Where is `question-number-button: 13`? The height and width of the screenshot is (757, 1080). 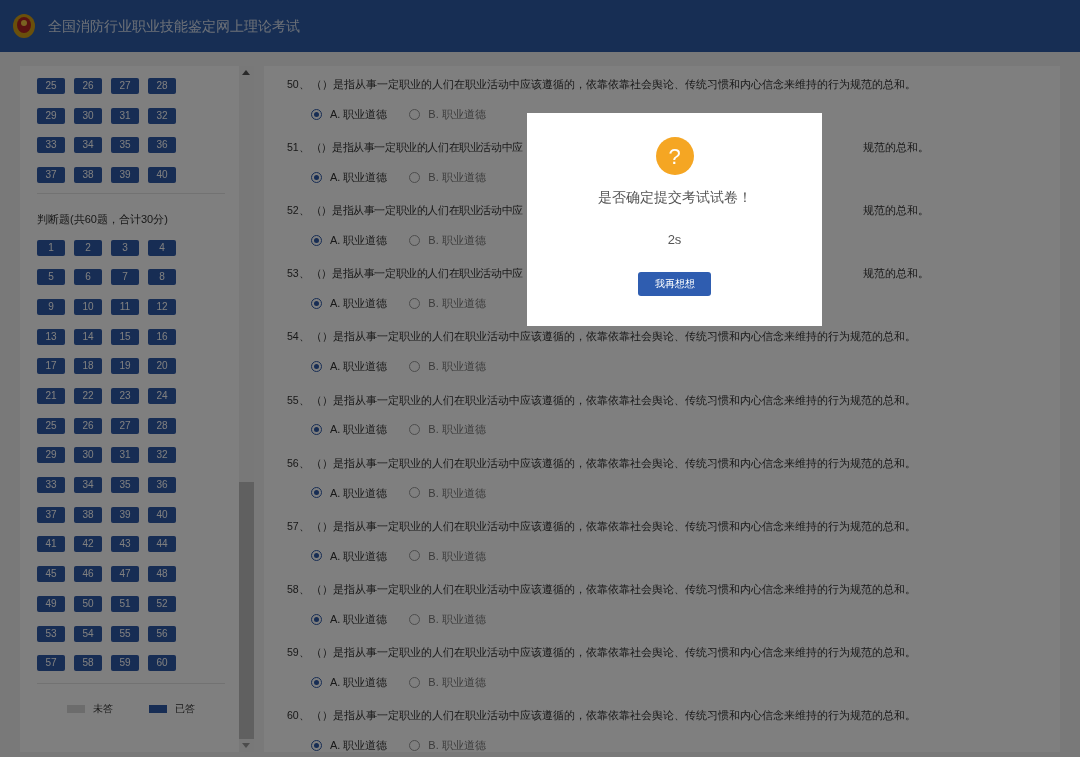 question-number-button: 13 is located at coordinates (51, 336).